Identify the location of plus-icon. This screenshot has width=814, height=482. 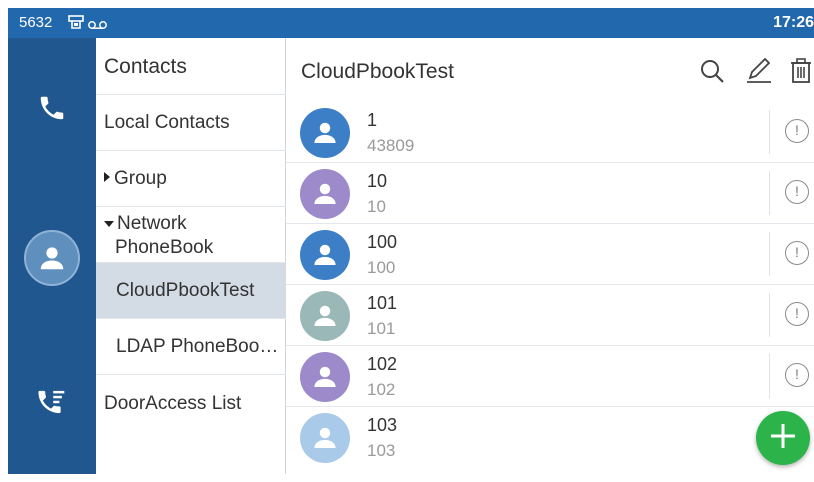
(783, 438).